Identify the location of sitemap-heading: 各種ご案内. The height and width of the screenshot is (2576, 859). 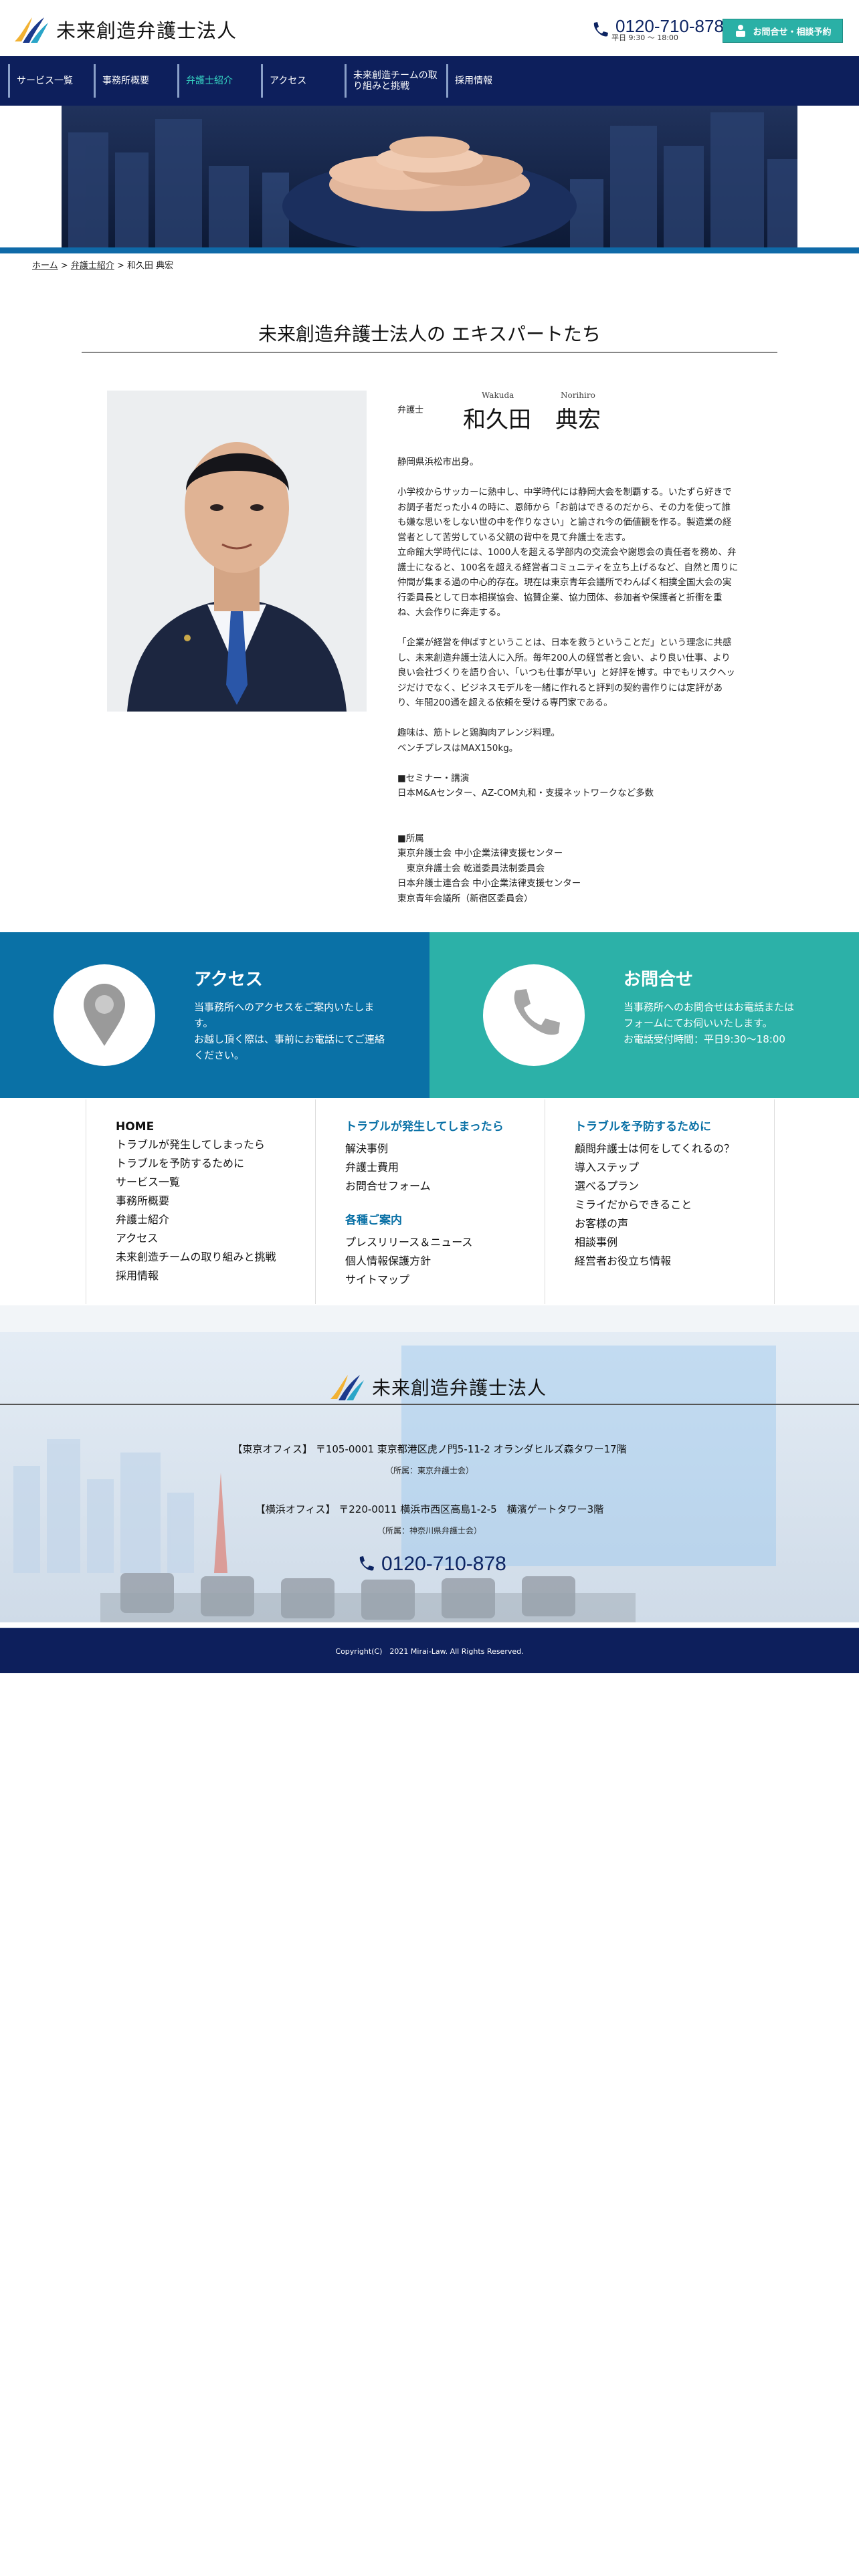
(373, 1220).